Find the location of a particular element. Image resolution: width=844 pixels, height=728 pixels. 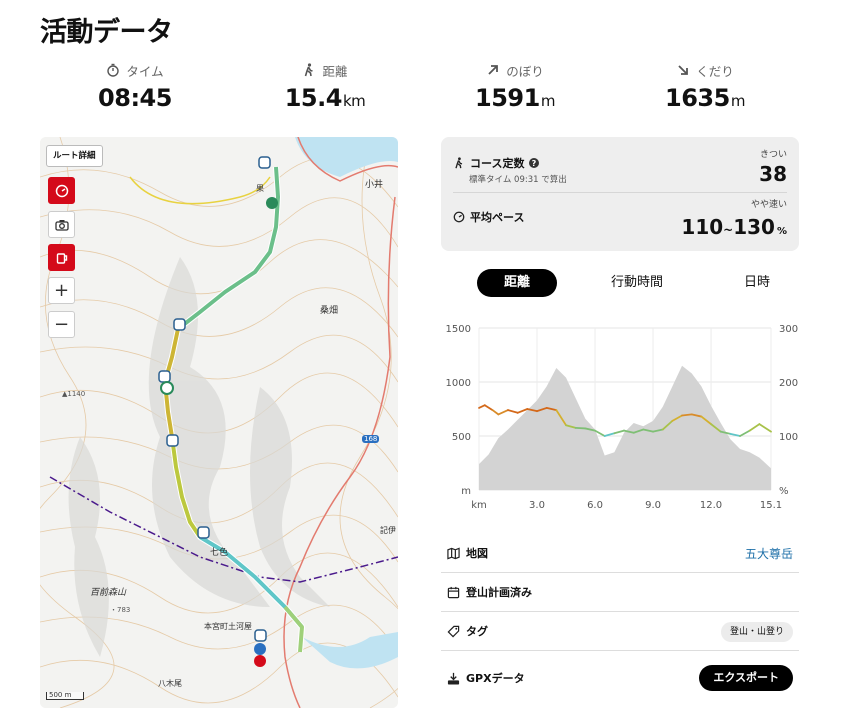

cup-icon is located at coordinates (61, 258).